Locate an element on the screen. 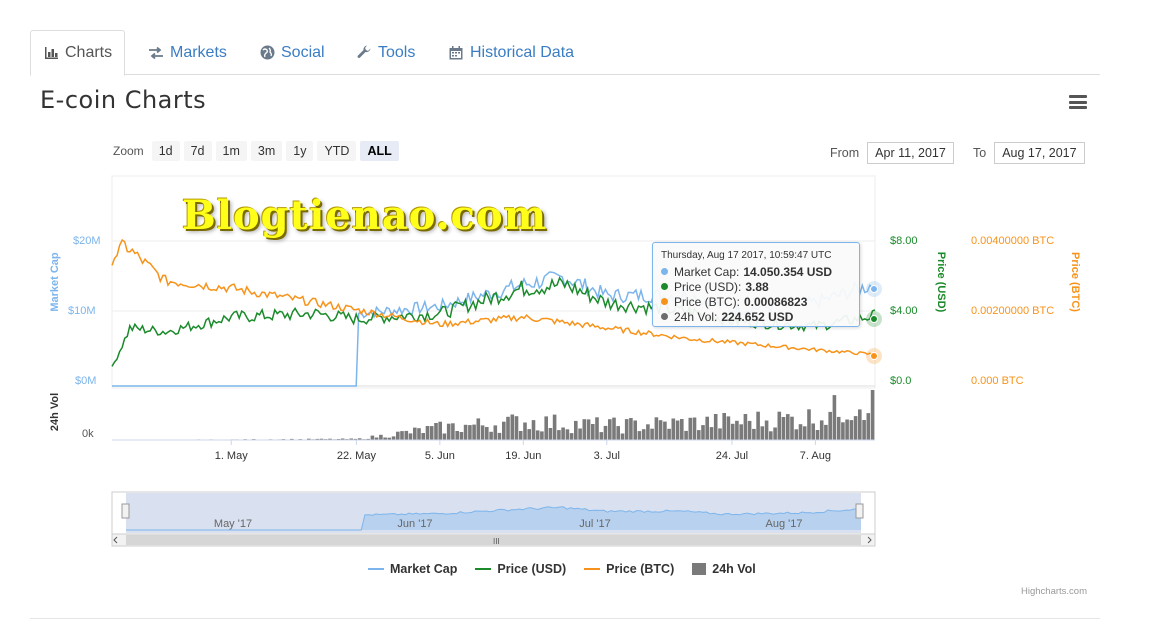 The image size is (1150, 627). navigator-label: Jun '17 is located at coordinates (414, 524).